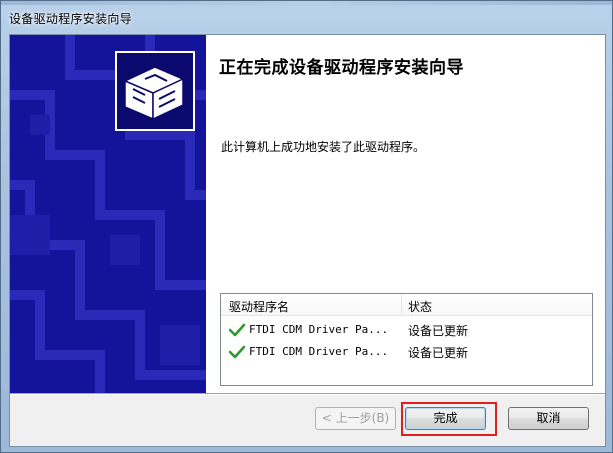  Describe the element at coordinates (155, 91) in the screenshot. I see `hardware-device-icon` at that location.